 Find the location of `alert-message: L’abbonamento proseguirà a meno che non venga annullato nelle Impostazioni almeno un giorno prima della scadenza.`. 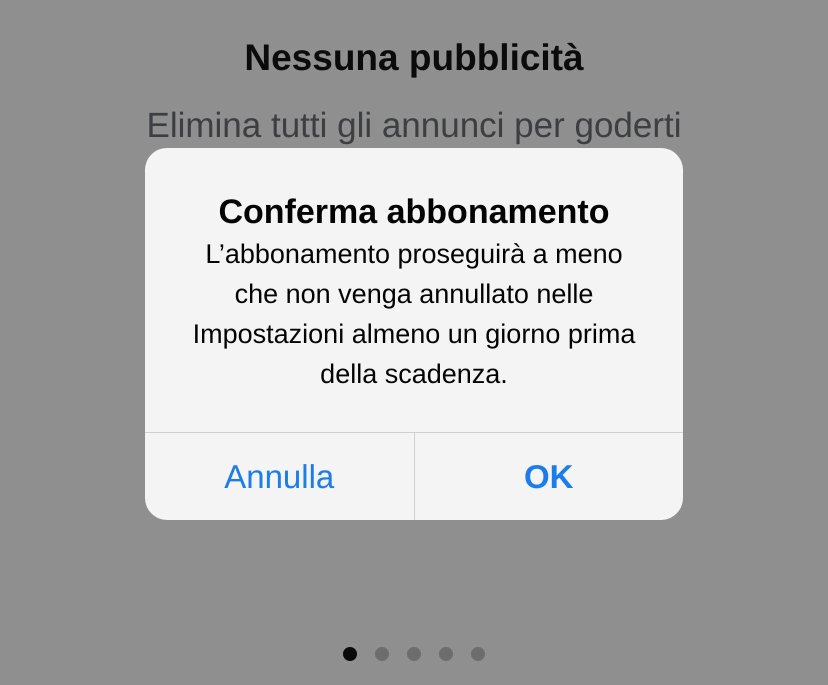

alert-message: L’abbonamento proseguirà a meno che non venga annullato nelle Impostazioni almeno un giorno prima della scadenza. is located at coordinates (414, 314).